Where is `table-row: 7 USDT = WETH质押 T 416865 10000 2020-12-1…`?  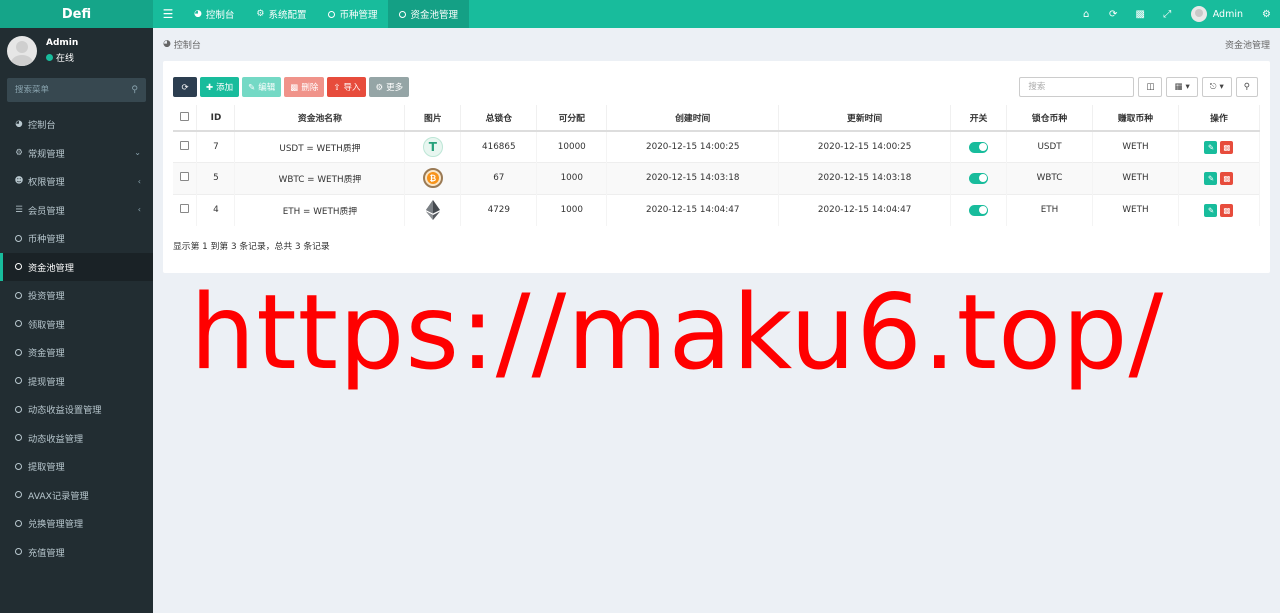
table-row: 7 USDT = WETH质押 T 416865 10000 2020-12-1… is located at coordinates (717, 146).